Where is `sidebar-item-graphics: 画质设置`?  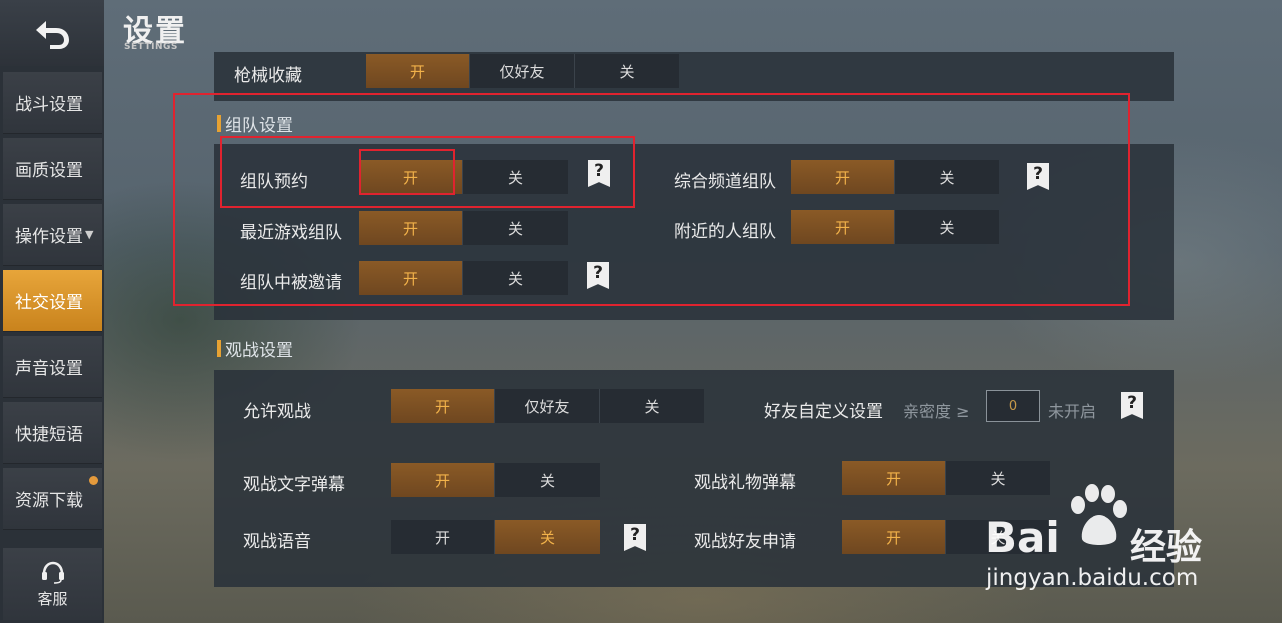
sidebar-item-graphics: 画质设置 is located at coordinates (52, 169).